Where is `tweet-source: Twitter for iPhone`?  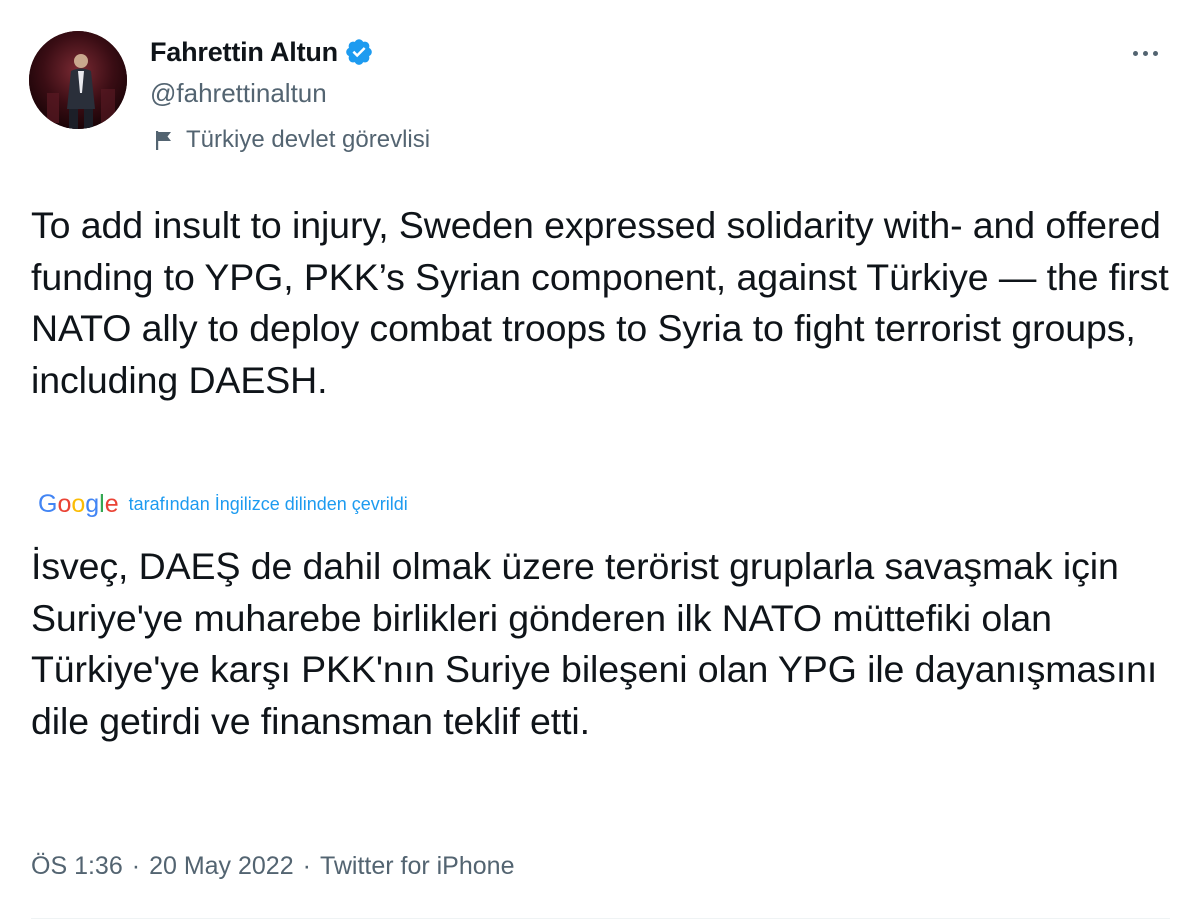 tweet-source: Twitter for iPhone is located at coordinates (417, 866).